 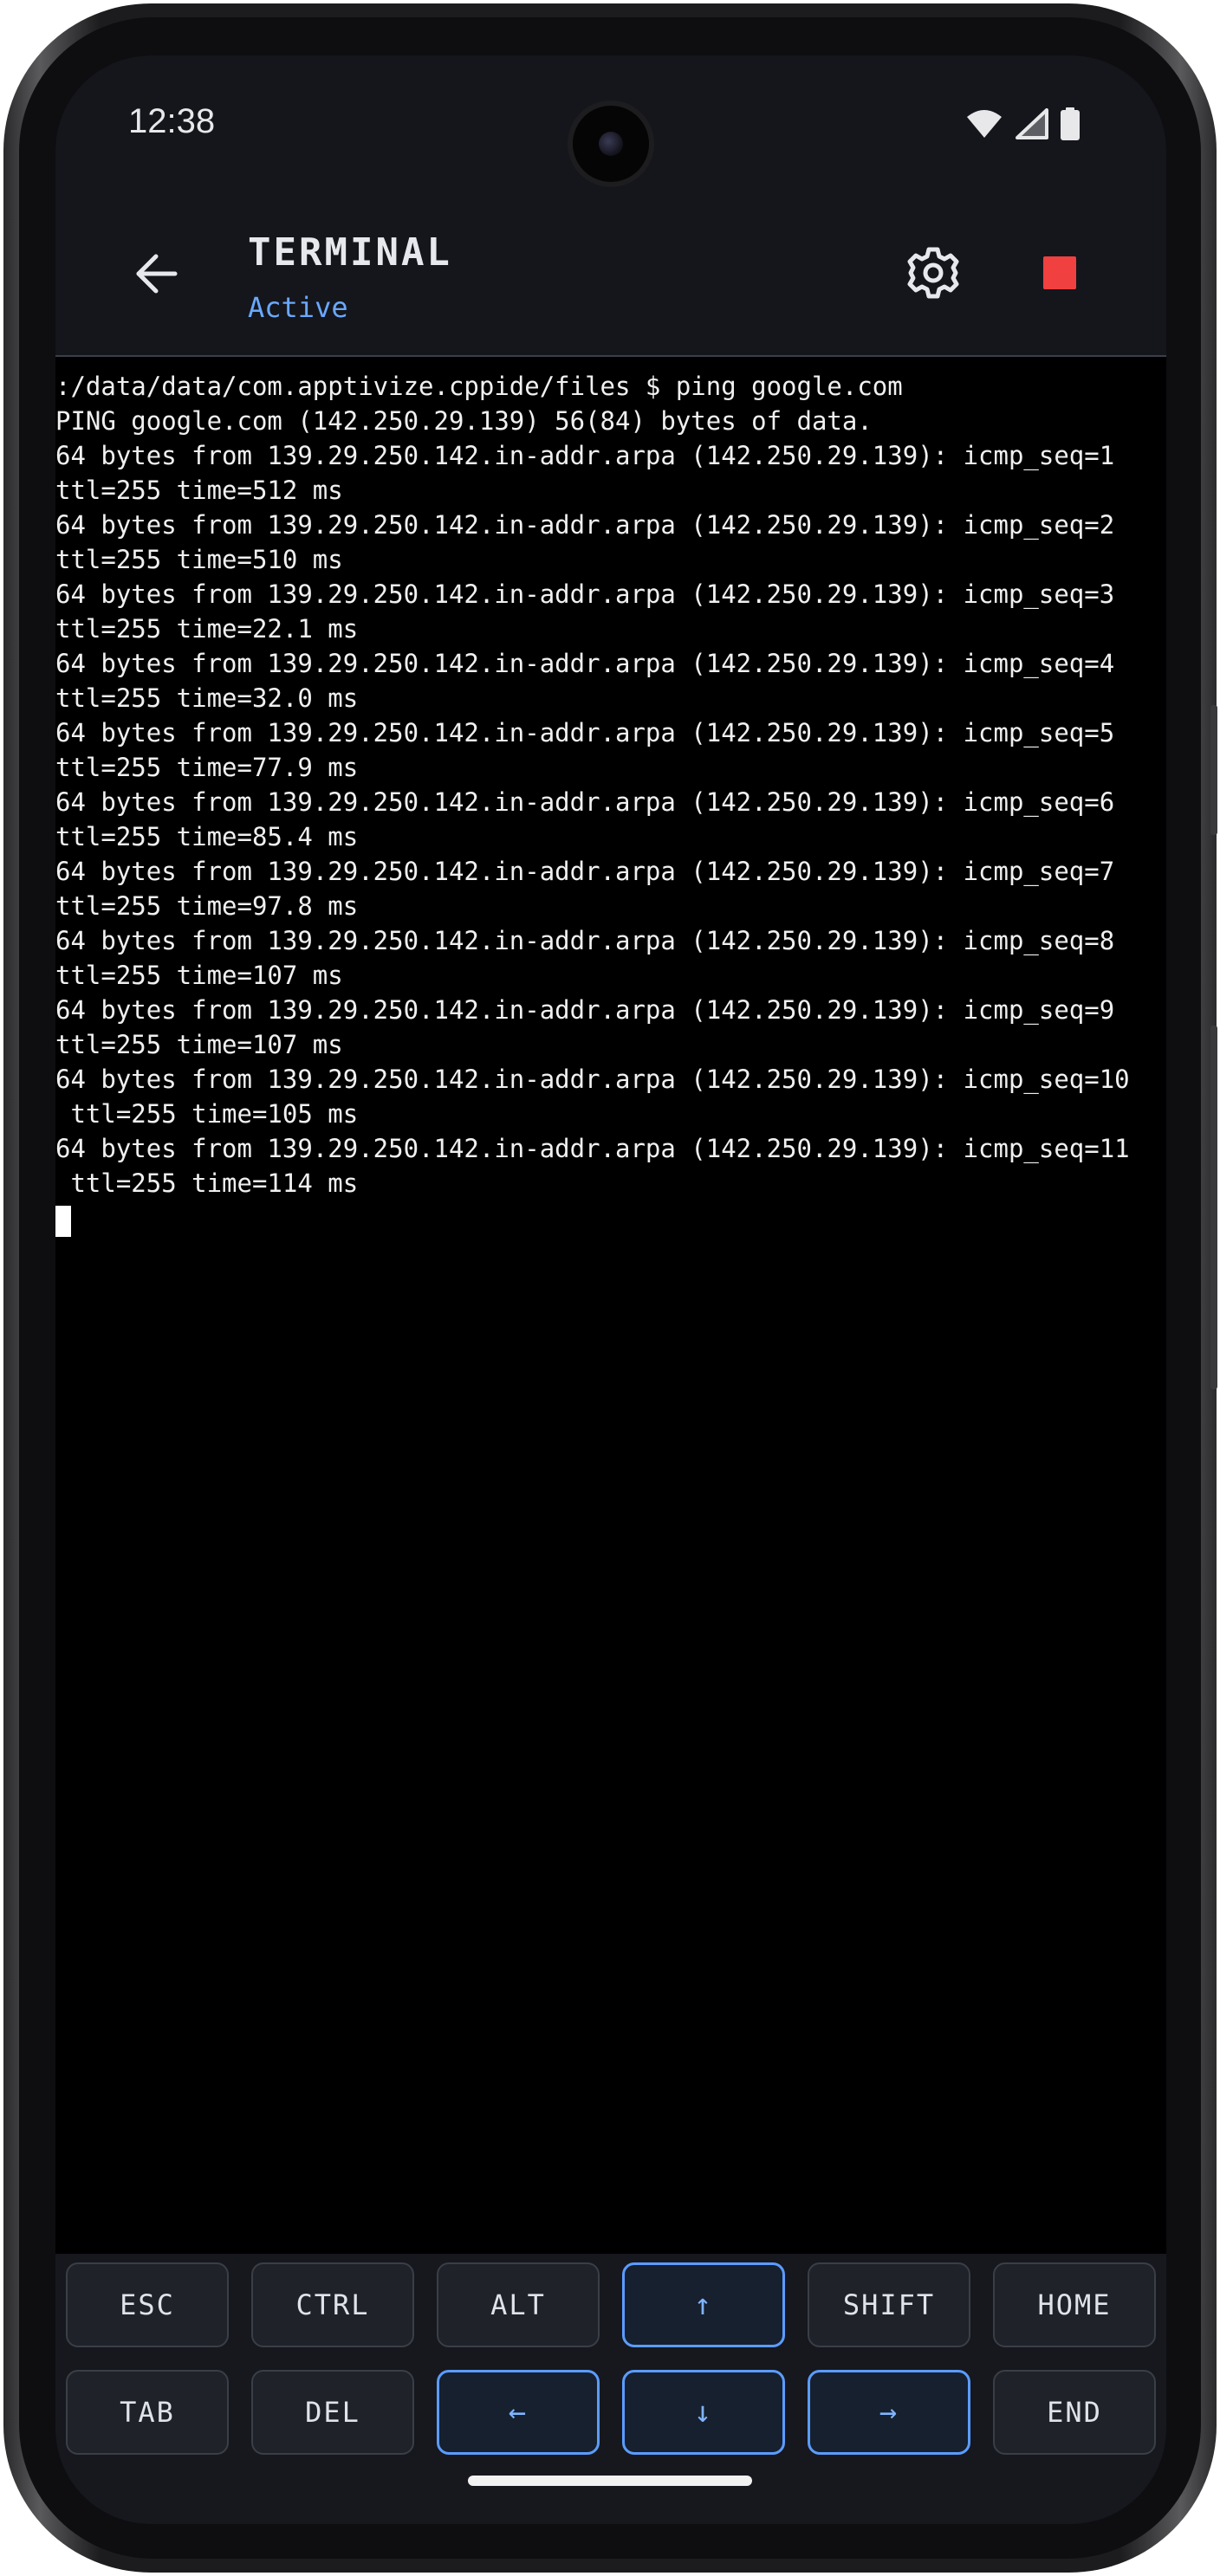 What do you see at coordinates (207, 1183) in the screenshot?
I see `terminal-line: ttl=255 time=114 ms` at bounding box center [207, 1183].